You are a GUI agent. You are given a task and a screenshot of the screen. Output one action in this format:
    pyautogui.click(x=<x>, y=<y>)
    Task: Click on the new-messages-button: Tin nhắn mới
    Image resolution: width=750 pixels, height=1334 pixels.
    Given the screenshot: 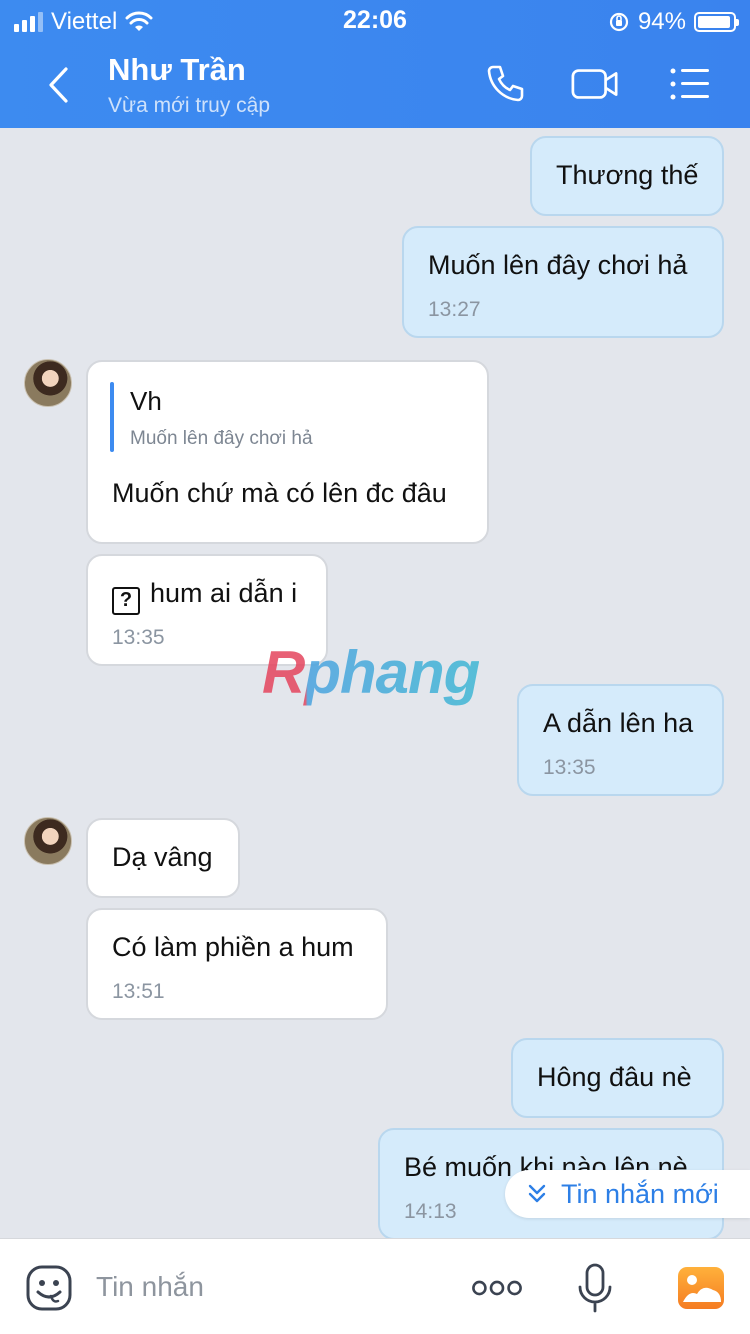 What is the action you would take?
    pyautogui.click(x=627, y=1194)
    